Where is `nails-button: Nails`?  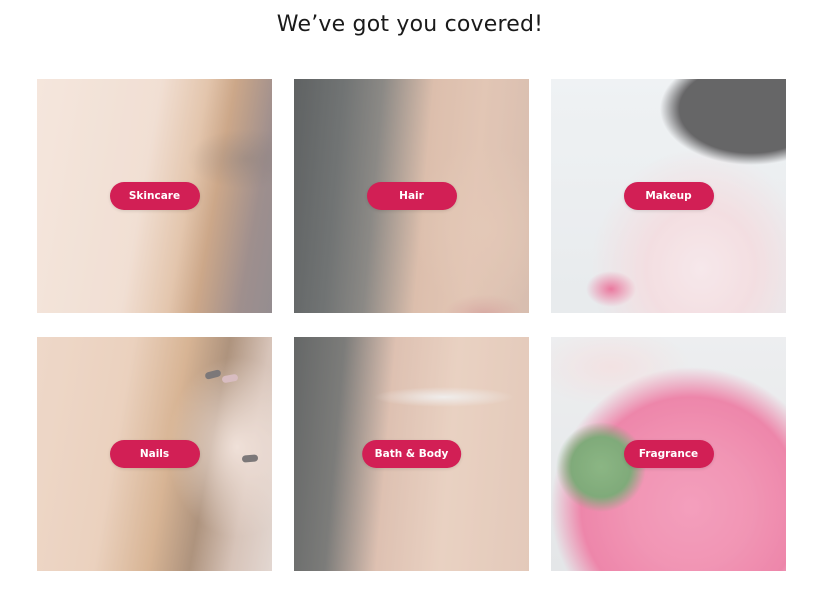 nails-button: Nails is located at coordinates (154, 454).